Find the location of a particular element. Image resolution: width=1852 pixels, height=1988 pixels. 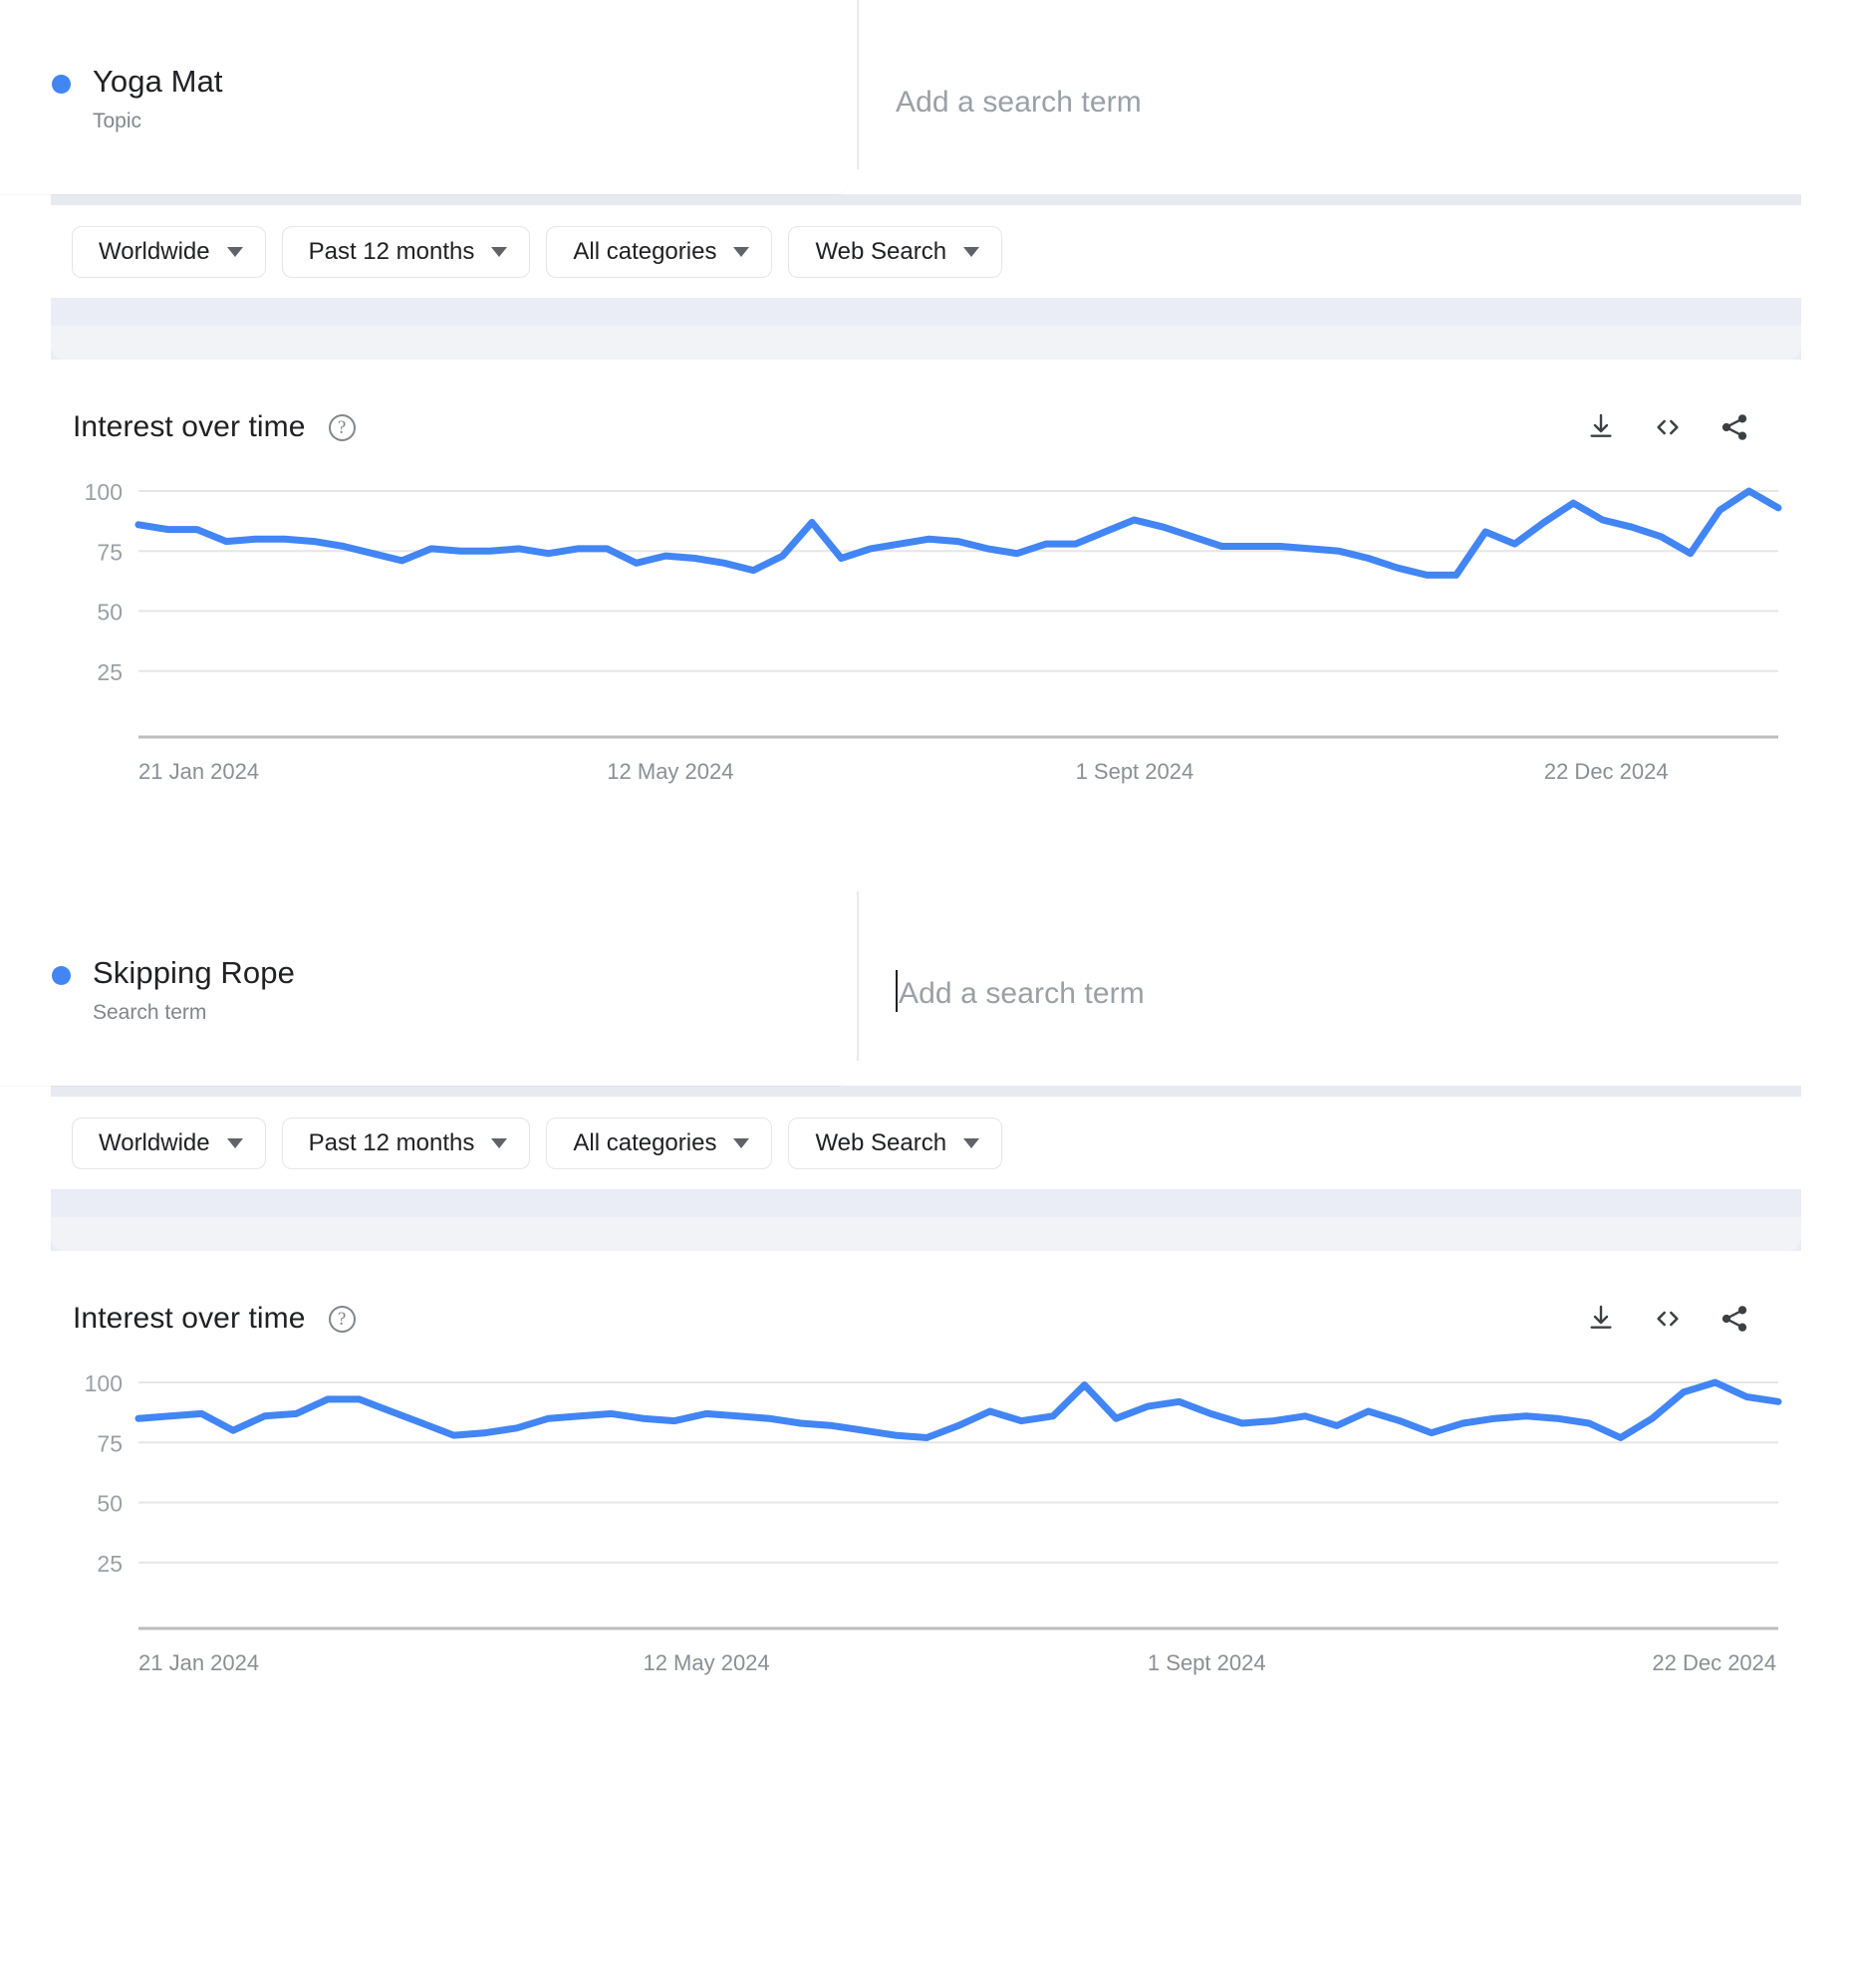

search-term-type: Topic is located at coordinates (118, 121).